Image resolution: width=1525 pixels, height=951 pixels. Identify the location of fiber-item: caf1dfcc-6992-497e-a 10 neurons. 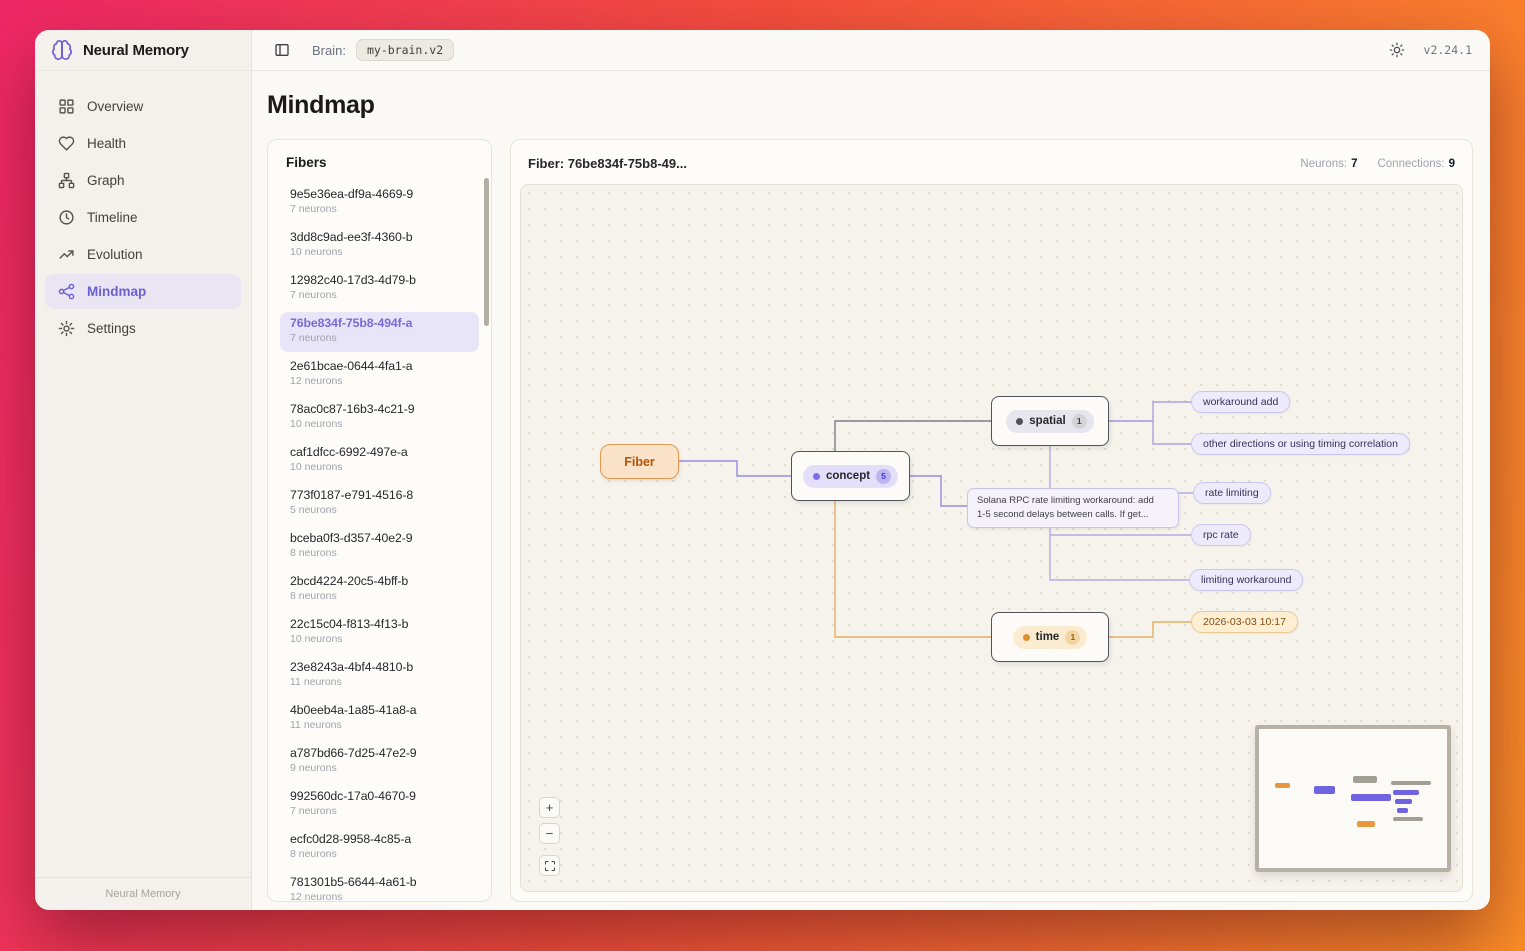
(379, 461).